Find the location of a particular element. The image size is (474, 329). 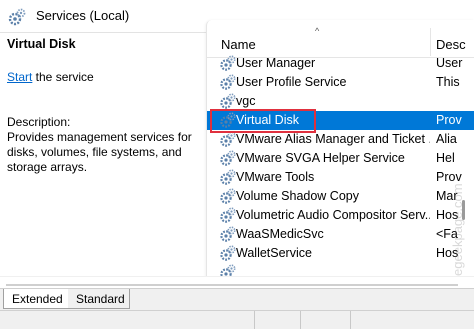

table-row: WalletService Hos is located at coordinates (340, 253).